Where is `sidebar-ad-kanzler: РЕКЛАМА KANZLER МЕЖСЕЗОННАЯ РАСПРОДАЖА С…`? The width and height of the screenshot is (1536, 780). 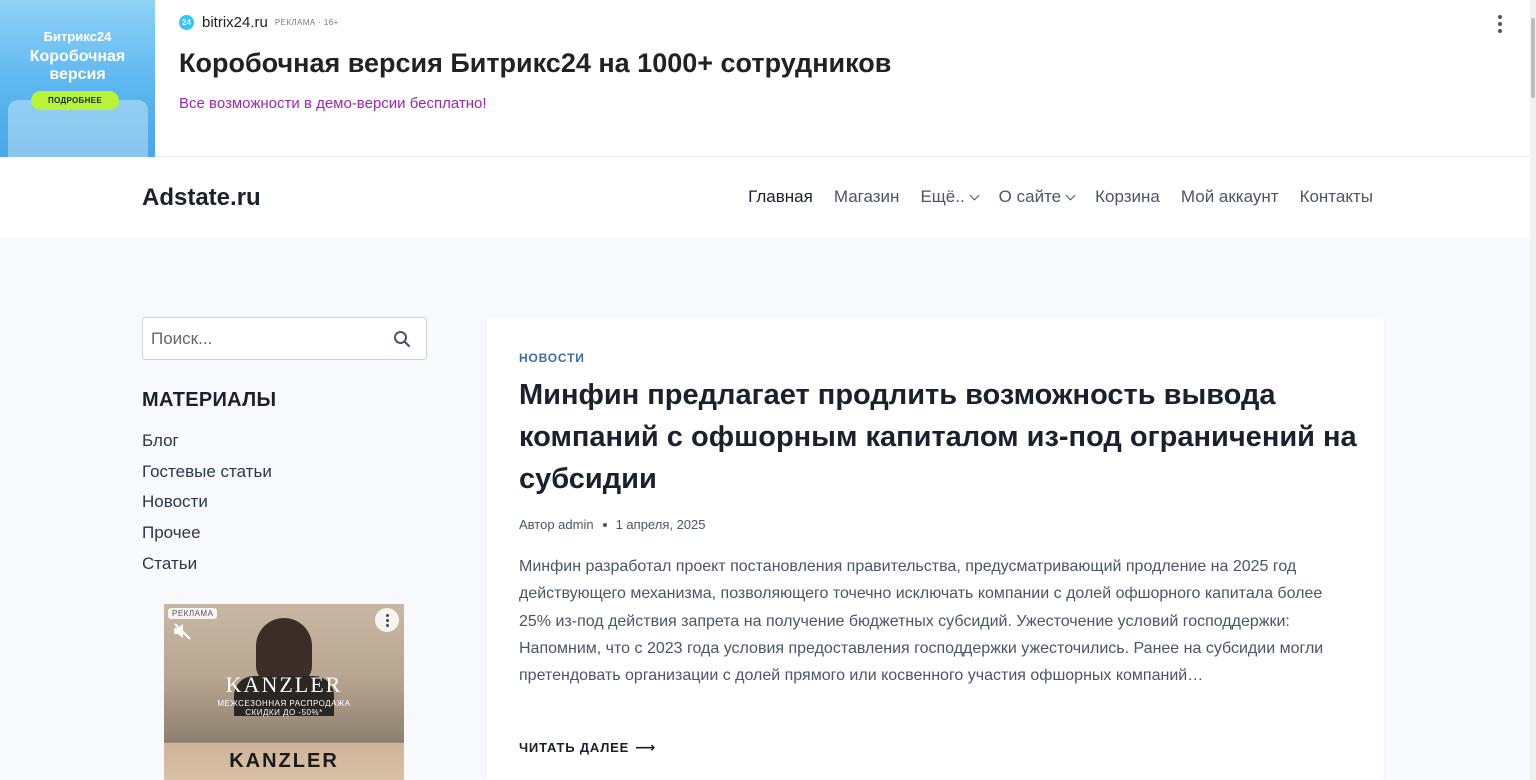 sidebar-ad-kanzler: РЕКЛАМА KANZLER МЕЖСЕЗОННАЯ РАСПРОДАЖА С… is located at coordinates (284, 692).